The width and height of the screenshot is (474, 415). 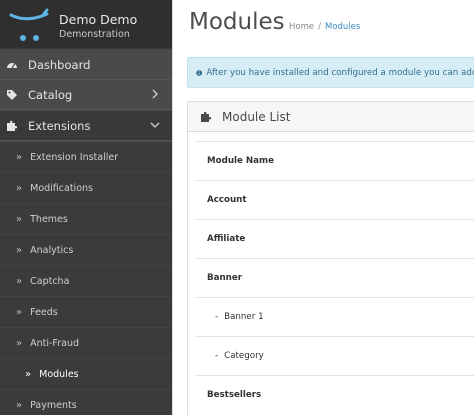 What do you see at coordinates (225, 278) in the screenshot?
I see `module-name: Banner` at bounding box center [225, 278].